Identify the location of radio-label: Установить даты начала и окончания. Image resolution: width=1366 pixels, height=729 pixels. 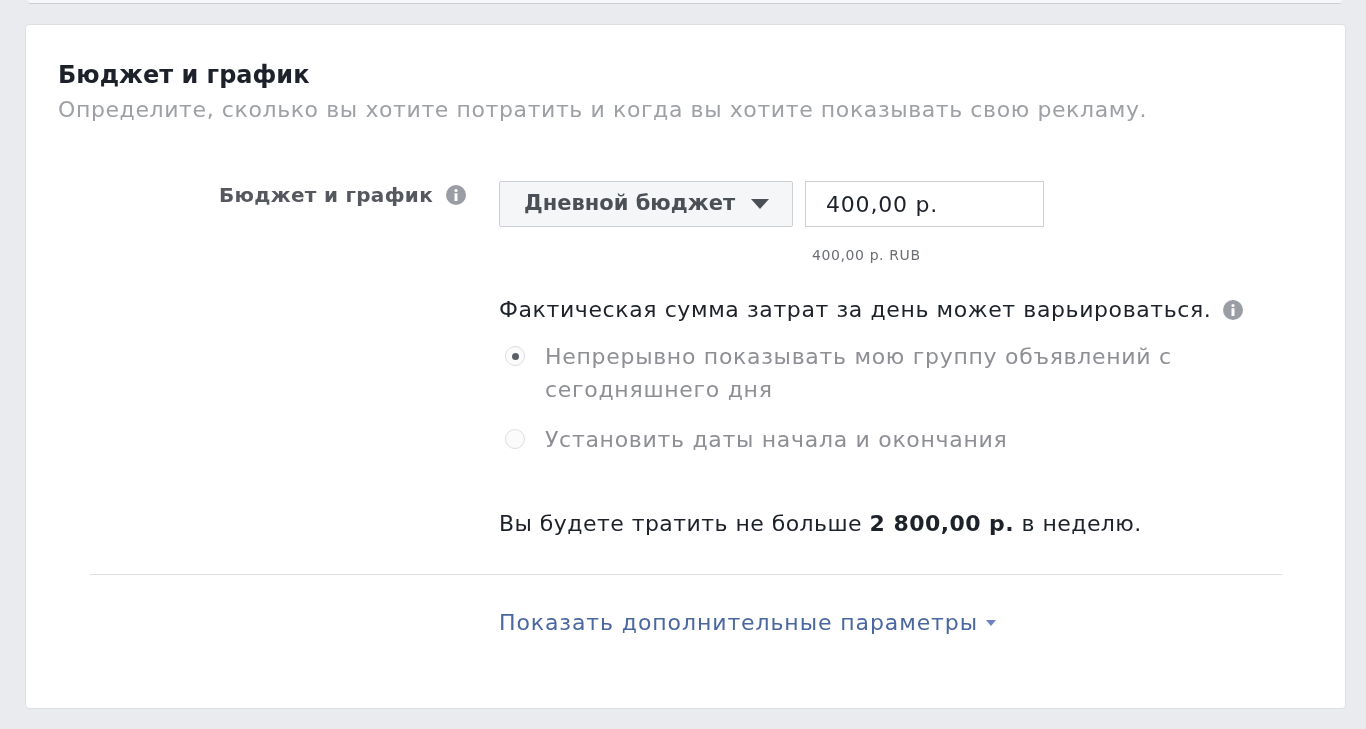
(875, 439).